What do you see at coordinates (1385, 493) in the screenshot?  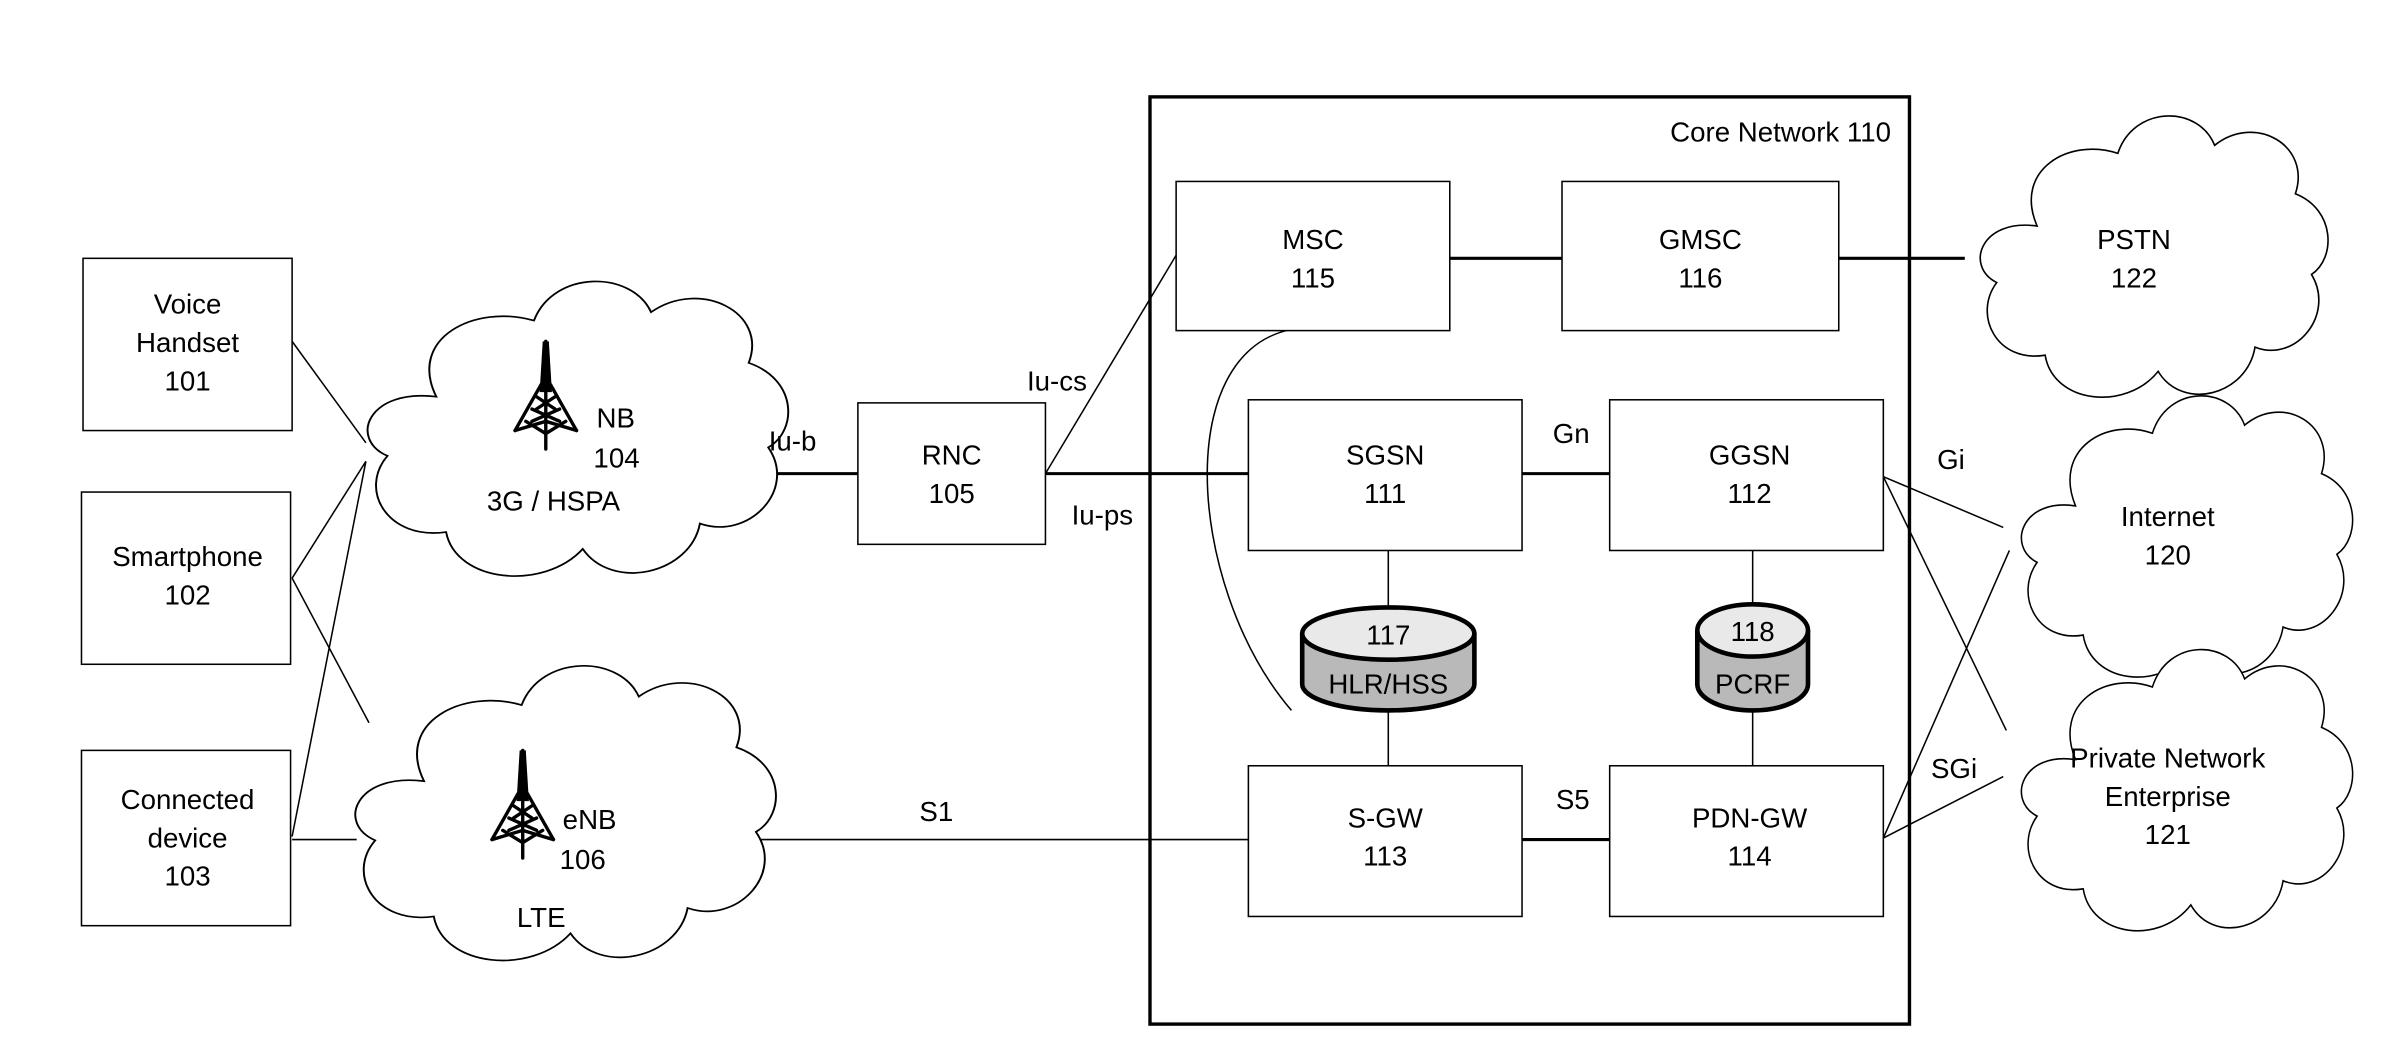 I see `node-number: 111` at bounding box center [1385, 493].